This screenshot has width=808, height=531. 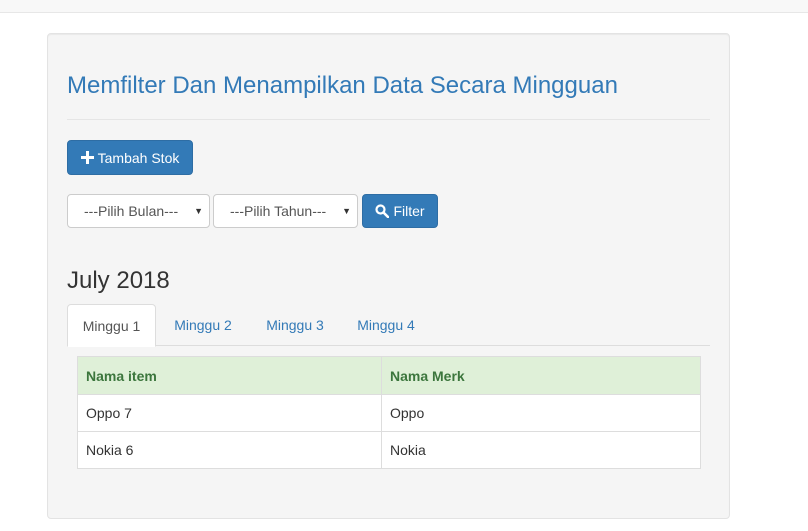 I want to click on table-cell: Oppo 7, so click(x=229, y=413).